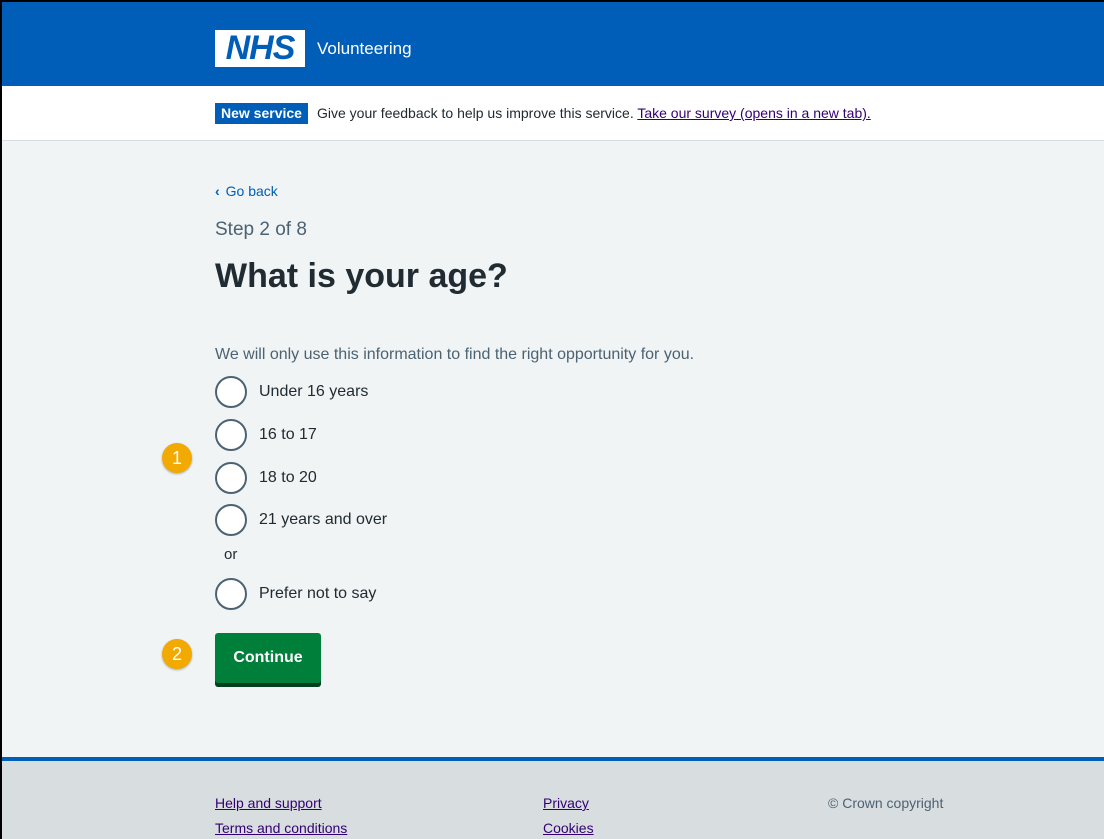 This screenshot has height=839, width=1104. I want to click on footer-link-privacy: Privacy, so click(566, 803).